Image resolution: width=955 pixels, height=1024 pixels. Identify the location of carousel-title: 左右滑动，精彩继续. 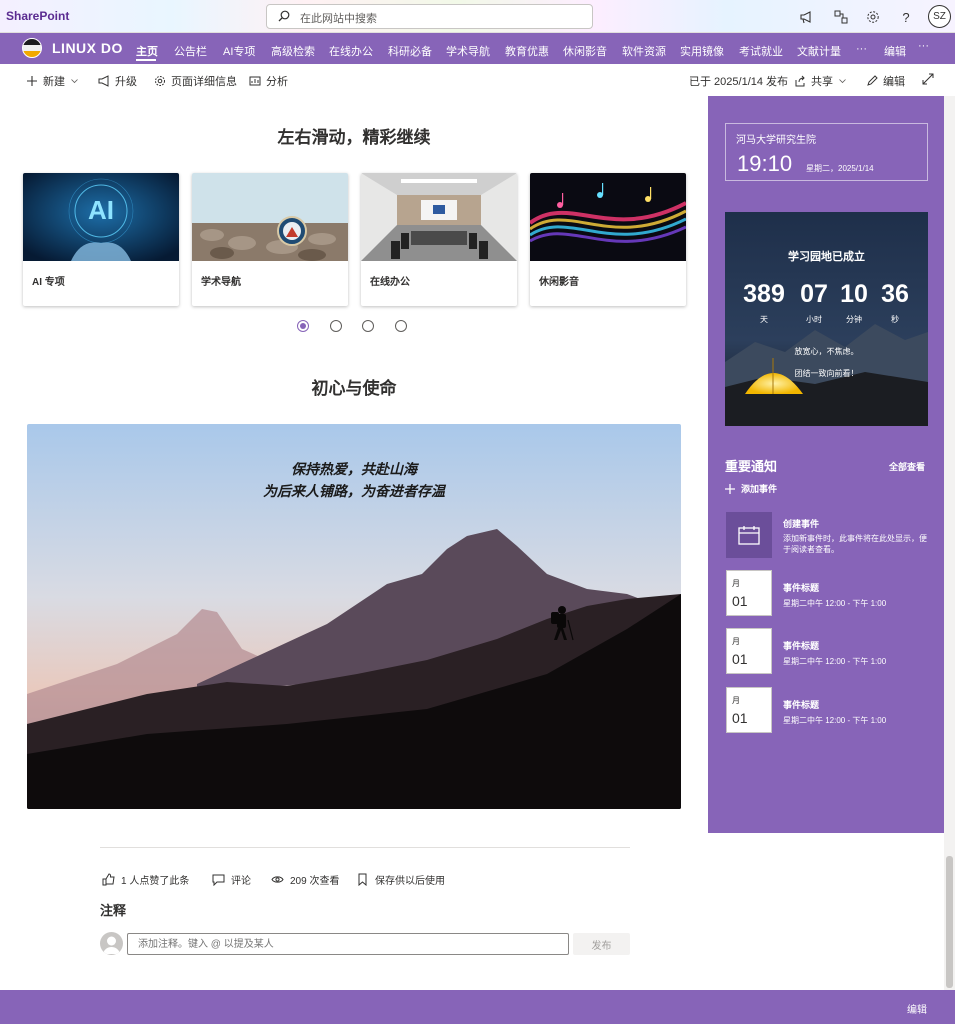
(354, 137).